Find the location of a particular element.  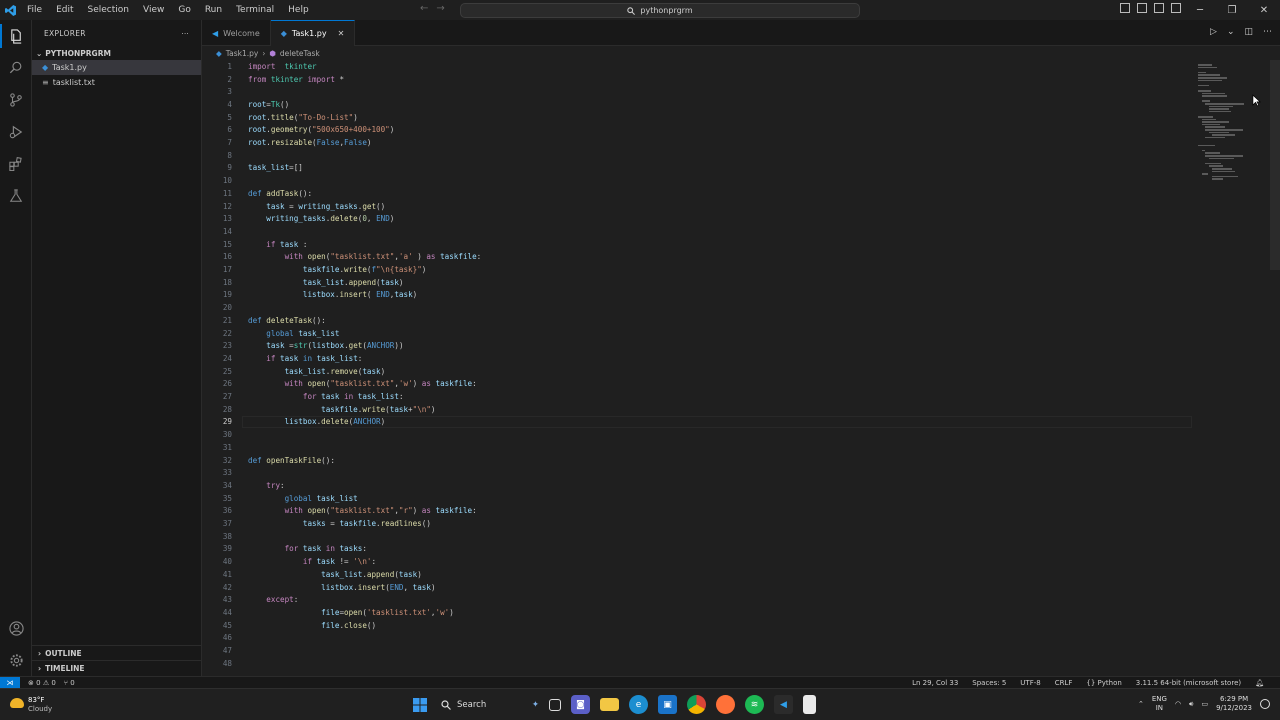

code-line: 10 is located at coordinates (217, 180).